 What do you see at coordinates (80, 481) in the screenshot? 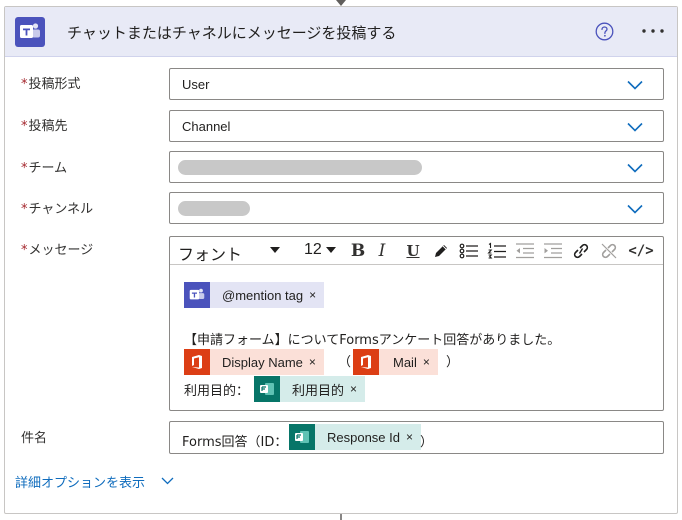
I see `show-advanced-options-link: 詳細オプションを表示` at bounding box center [80, 481].